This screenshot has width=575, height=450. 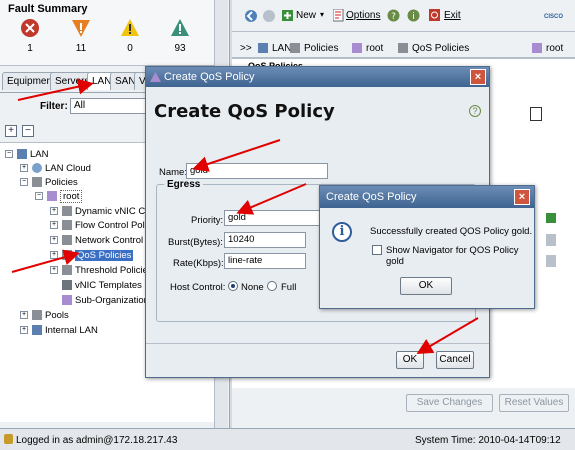 What do you see at coordinates (265, 240) in the screenshot?
I see `burst-input: 10240` at bounding box center [265, 240].